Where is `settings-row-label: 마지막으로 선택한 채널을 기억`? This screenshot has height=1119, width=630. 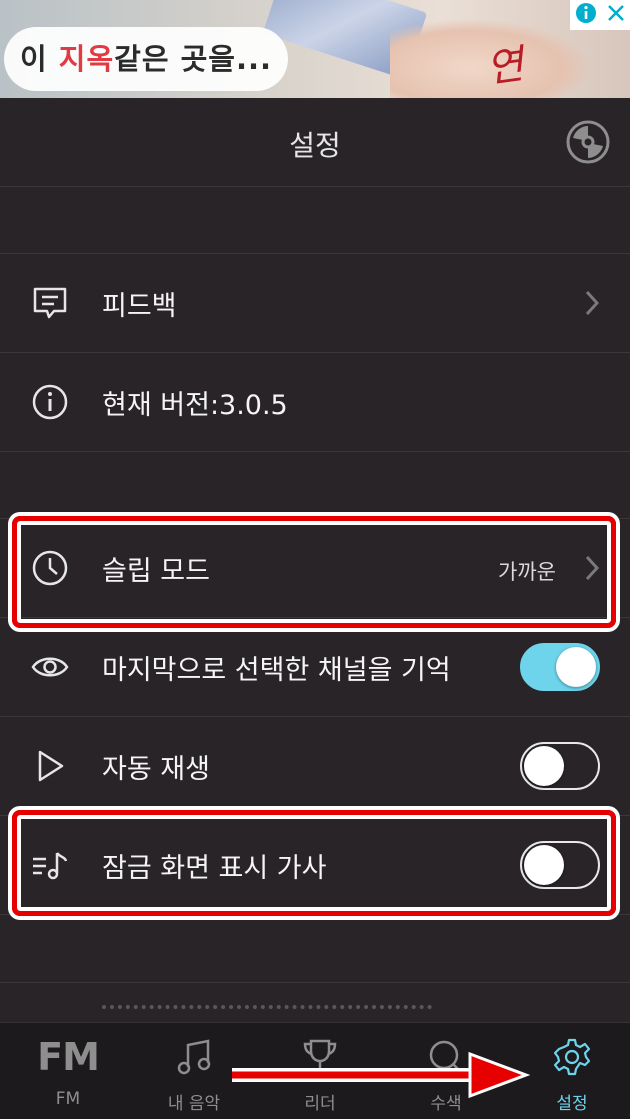
settings-row-label: 마지막으로 선택한 채널을 기억 is located at coordinates (276, 670).